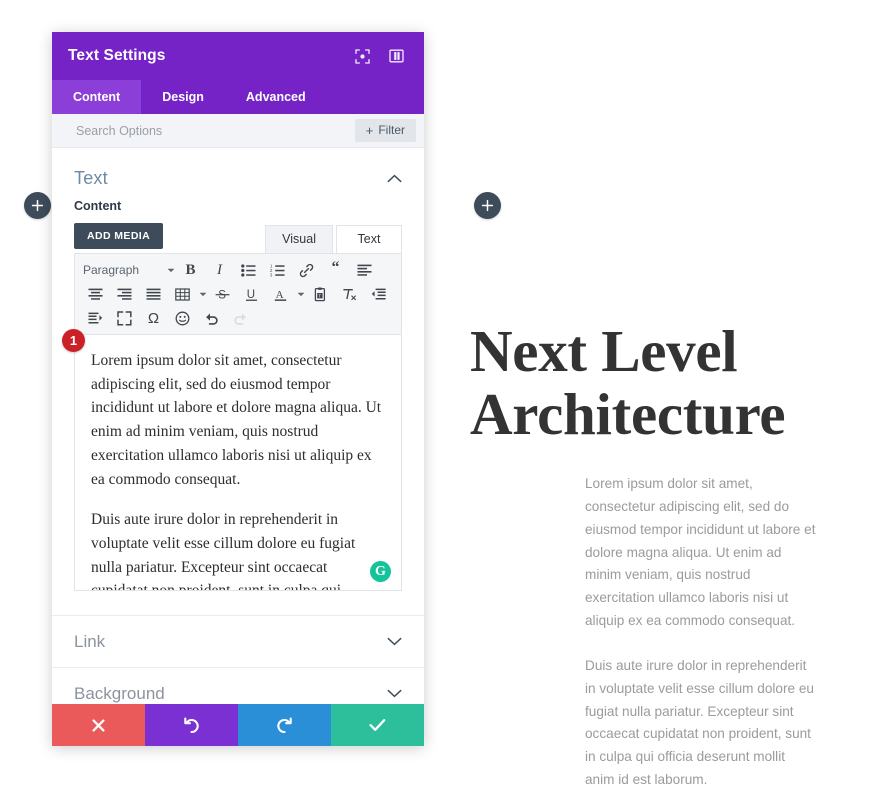  What do you see at coordinates (98, 206) in the screenshot?
I see `field-label-content: Content` at bounding box center [98, 206].